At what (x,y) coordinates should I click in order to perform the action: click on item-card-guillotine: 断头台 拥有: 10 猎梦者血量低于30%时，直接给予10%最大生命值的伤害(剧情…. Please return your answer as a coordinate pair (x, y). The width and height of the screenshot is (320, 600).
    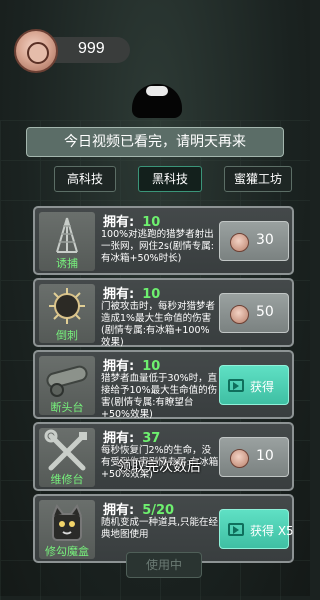
    Looking at the image, I should click on (163, 385).